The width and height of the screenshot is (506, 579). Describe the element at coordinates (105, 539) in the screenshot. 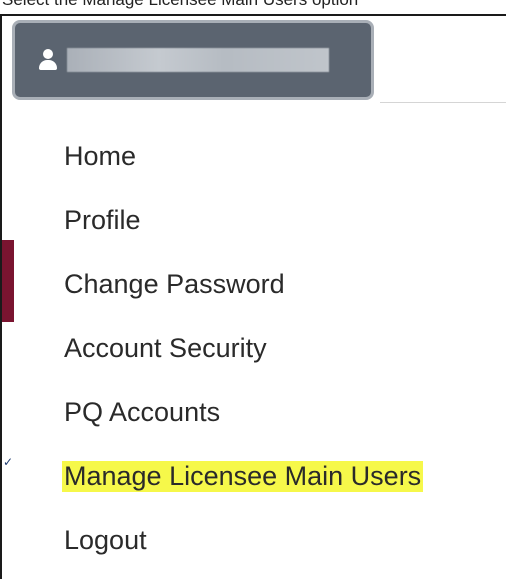

I see `menu-item-label: Logout` at that location.